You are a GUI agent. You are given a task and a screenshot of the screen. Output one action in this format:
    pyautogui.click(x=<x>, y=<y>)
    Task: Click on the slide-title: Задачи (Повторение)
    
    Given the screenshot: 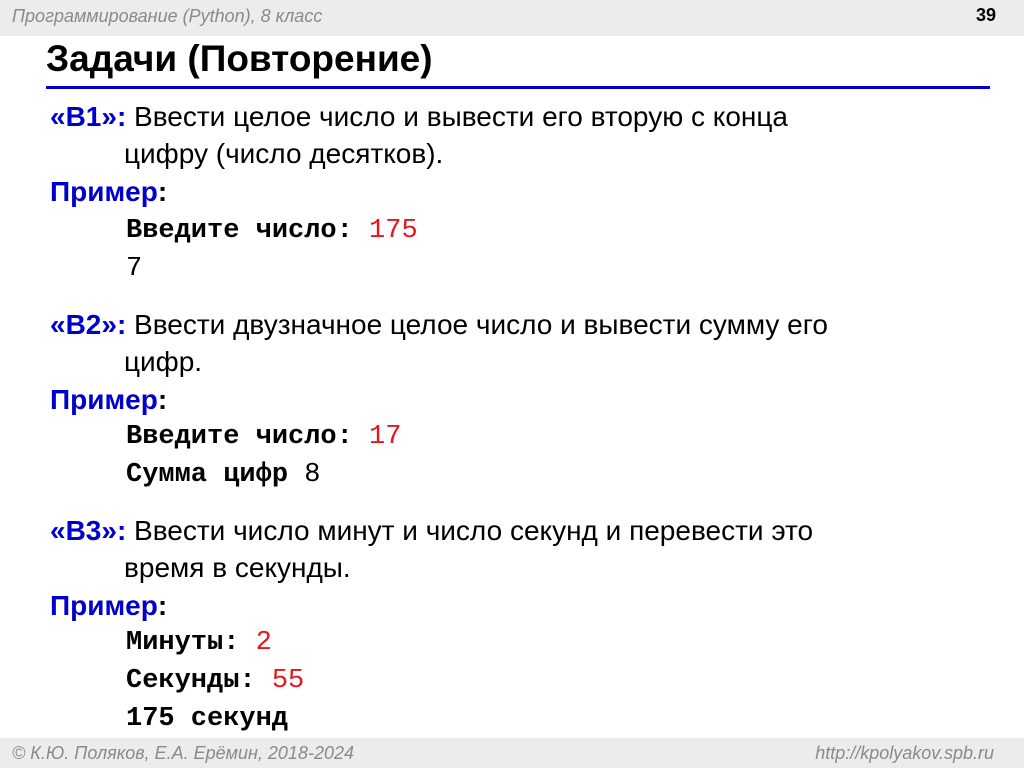 What is the action you would take?
    pyautogui.click(x=239, y=58)
    